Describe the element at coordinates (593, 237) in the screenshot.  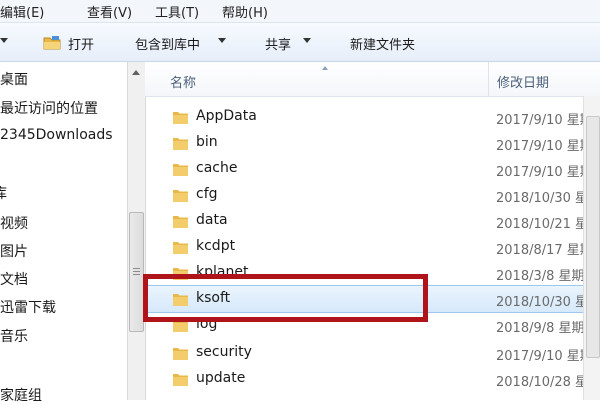
I see `file-list-scroll-thumb` at that location.